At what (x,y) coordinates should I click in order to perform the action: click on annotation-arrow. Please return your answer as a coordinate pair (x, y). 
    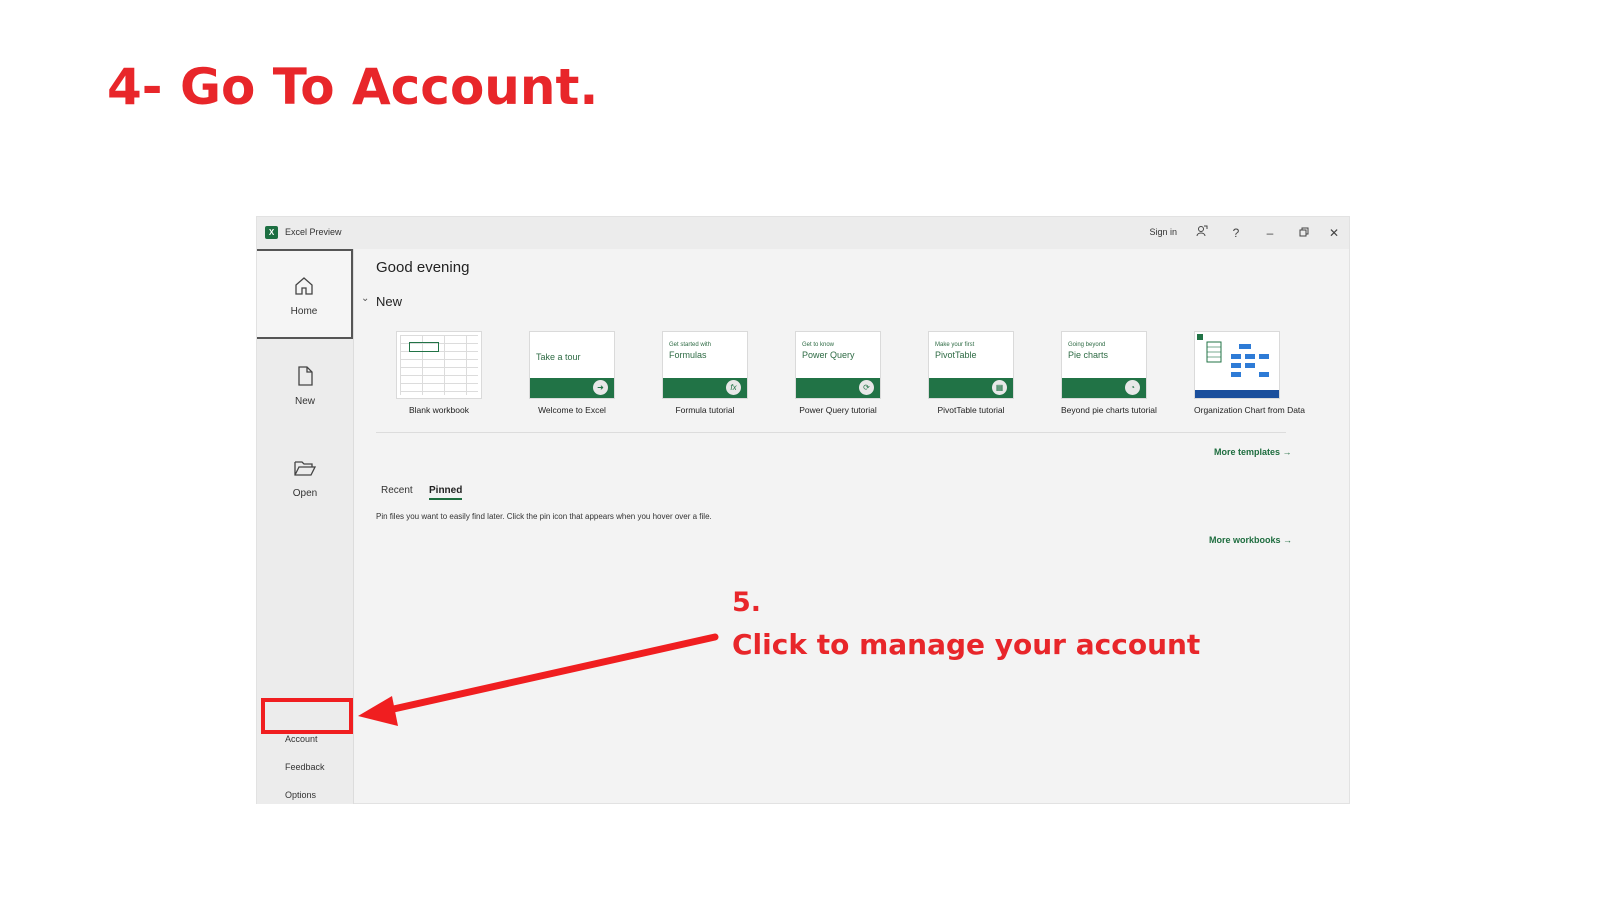
    Looking at the image, I should click on (538, 679).